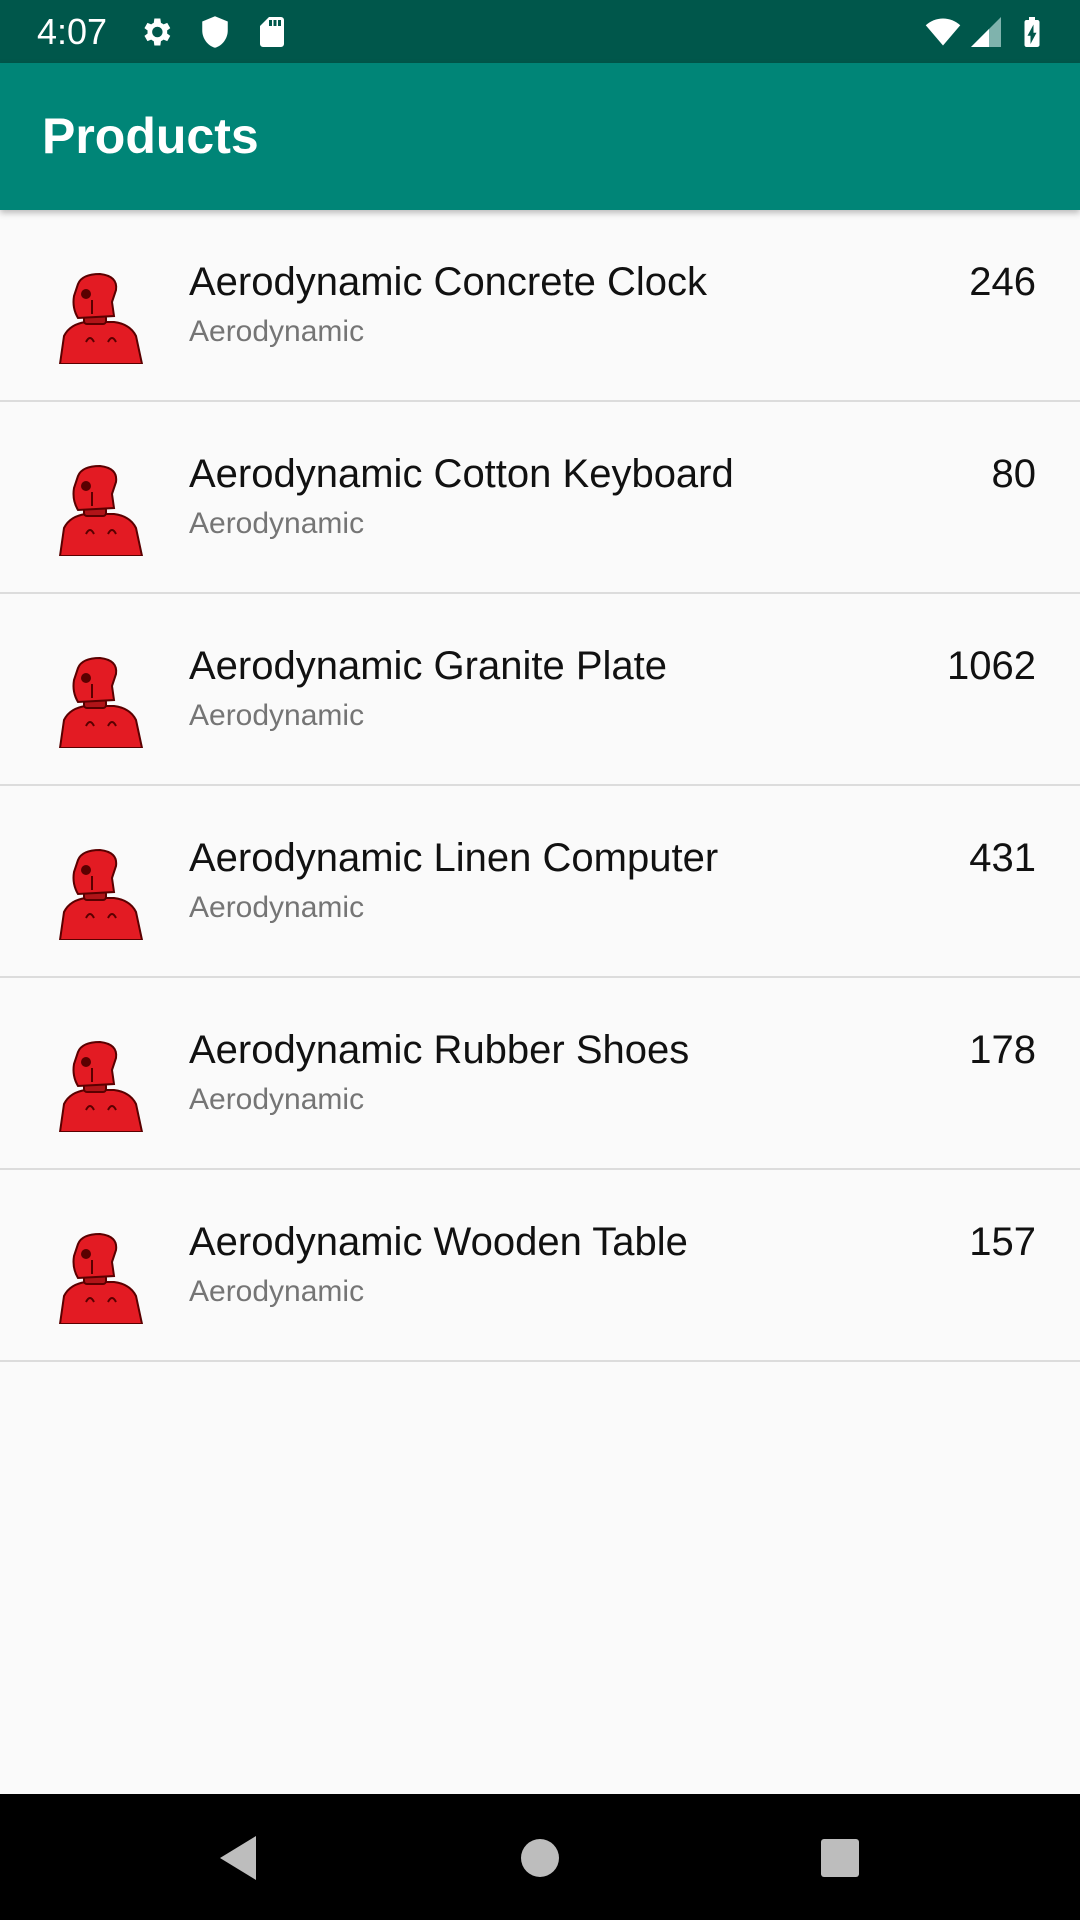 The height and width of the screenshot is (1920, 1080). What do you see at coordinates (439, 1050) in the screenshot?
I see `product-title: Aerodynamic Rubber Shoes` at bounding box center [439, 1050].